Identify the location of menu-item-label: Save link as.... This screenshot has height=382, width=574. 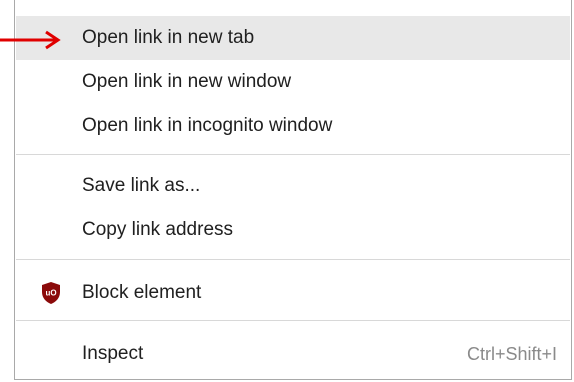
(141, 185).